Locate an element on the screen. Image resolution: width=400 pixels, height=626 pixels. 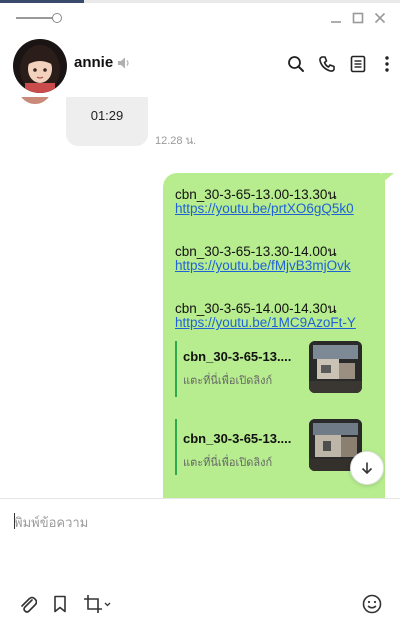
text-caret is located at coordinates (14, 521).